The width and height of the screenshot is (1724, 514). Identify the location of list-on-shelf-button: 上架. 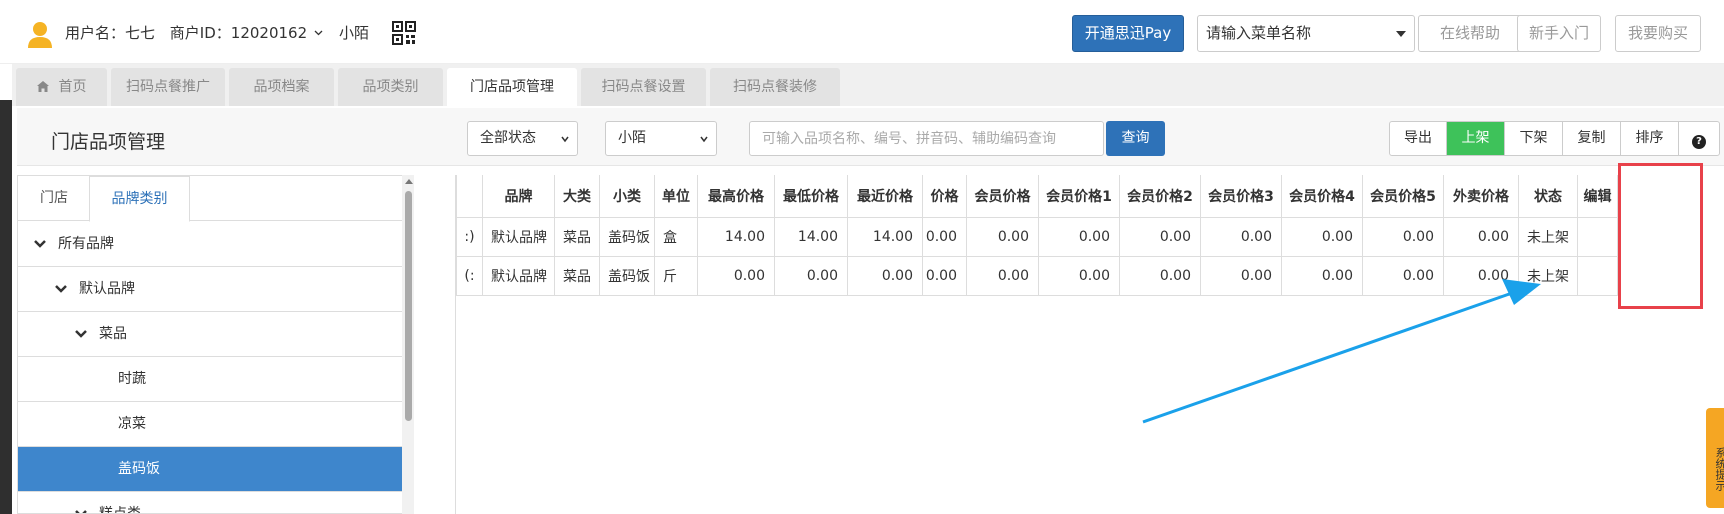
(1476, 138).